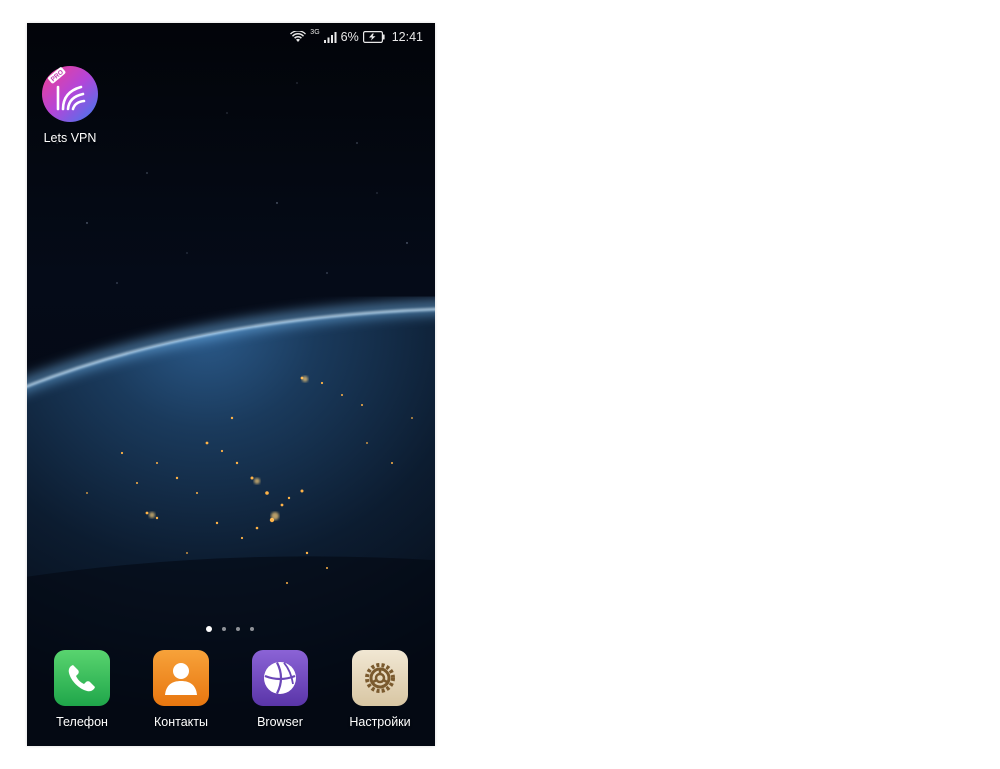 This screenshot has height=769, width=1000. I want to click on lets-vpn-icon: PRO, so click(70, 94).